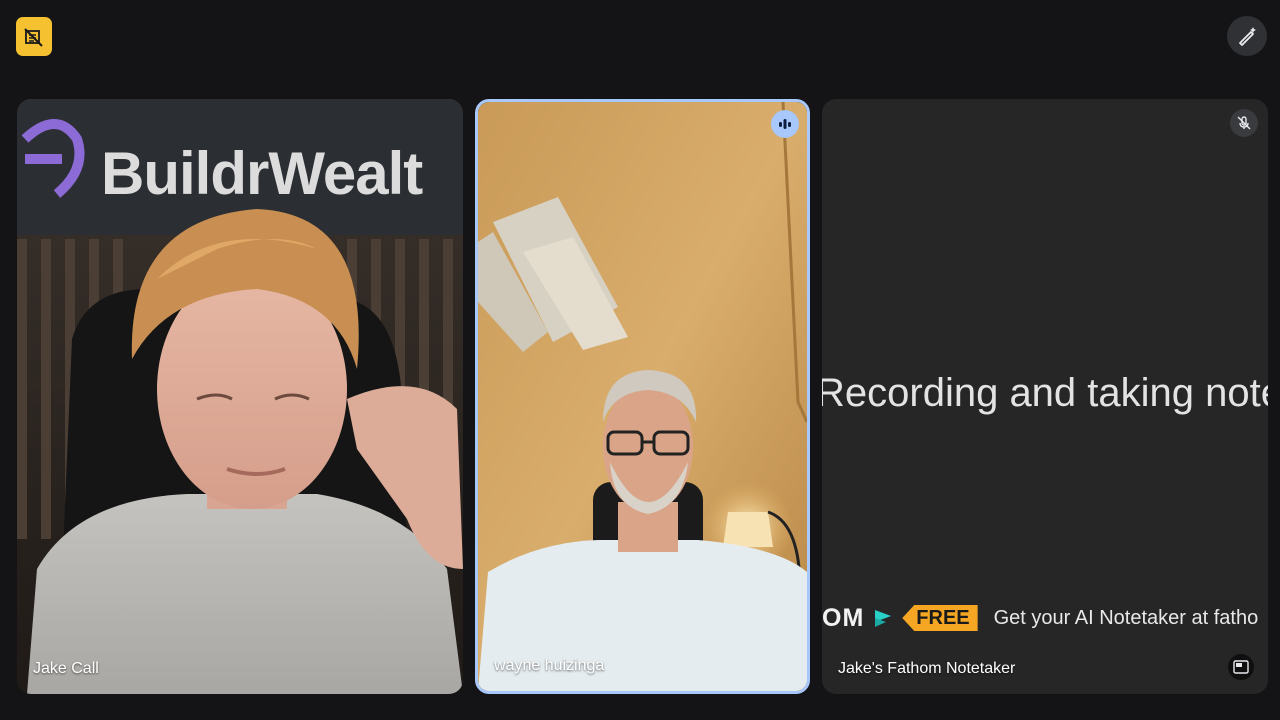 This screenshot has width=1280, height=720. I want to click on camera-off-button, so click(34, 36).